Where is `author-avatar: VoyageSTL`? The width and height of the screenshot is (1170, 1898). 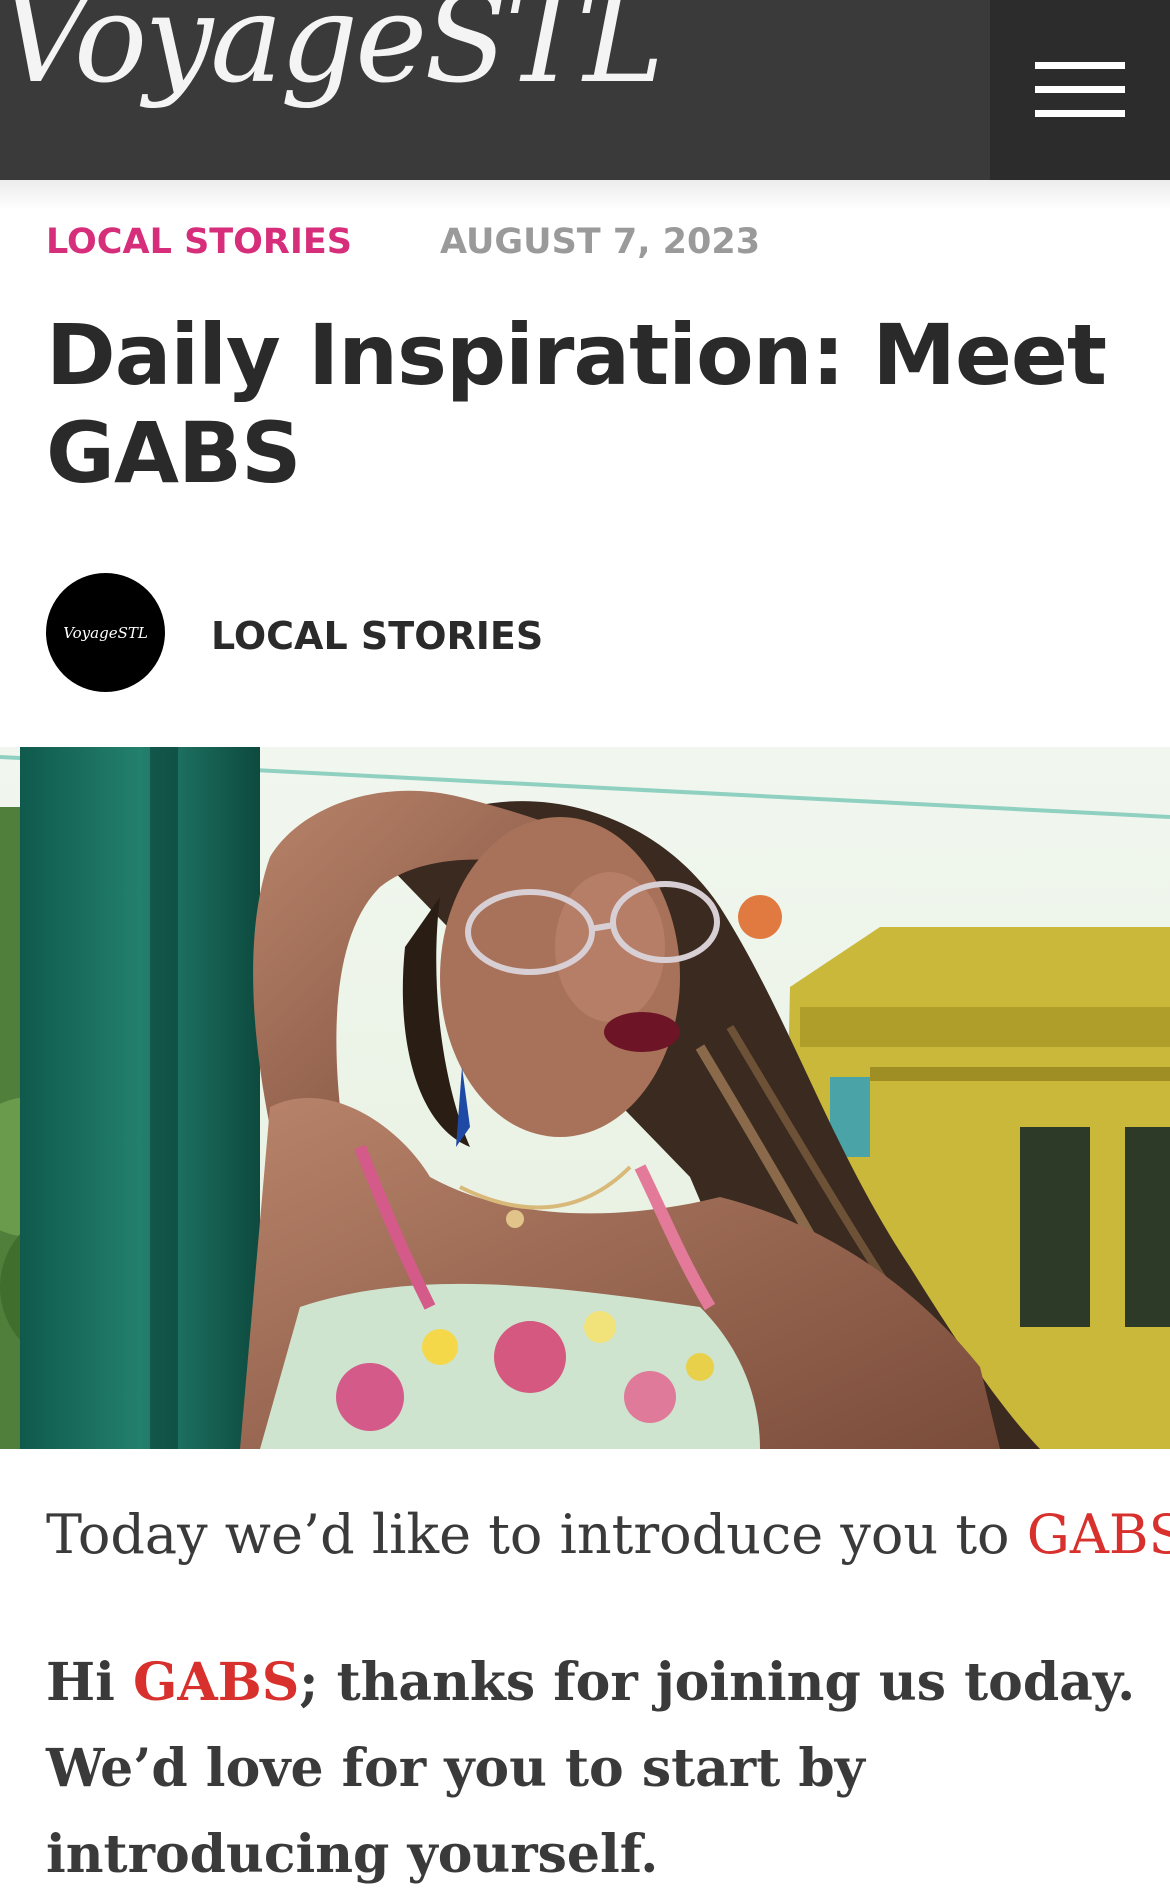
author-avatar: VoyageSTL is located at coordinates (105, 632).